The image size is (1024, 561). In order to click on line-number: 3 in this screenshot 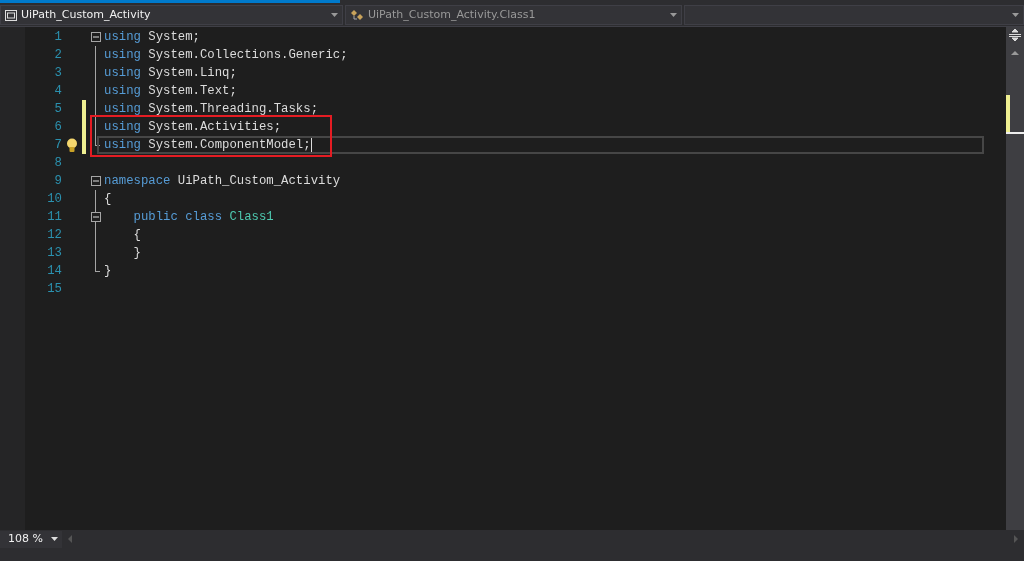, I will do `click(57, 73)`.